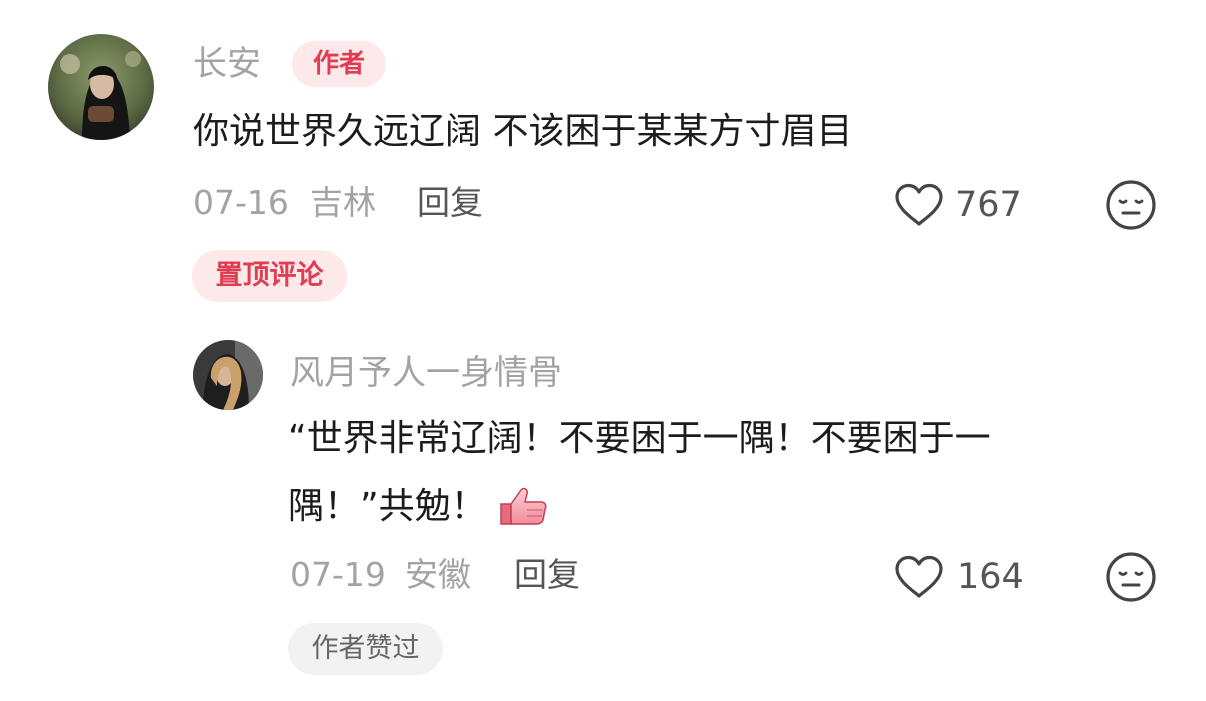  What do you see at coordinates (438, 574) in the screenshot?
I see `reply-location: 安徽` at bounding box center [438, 574].